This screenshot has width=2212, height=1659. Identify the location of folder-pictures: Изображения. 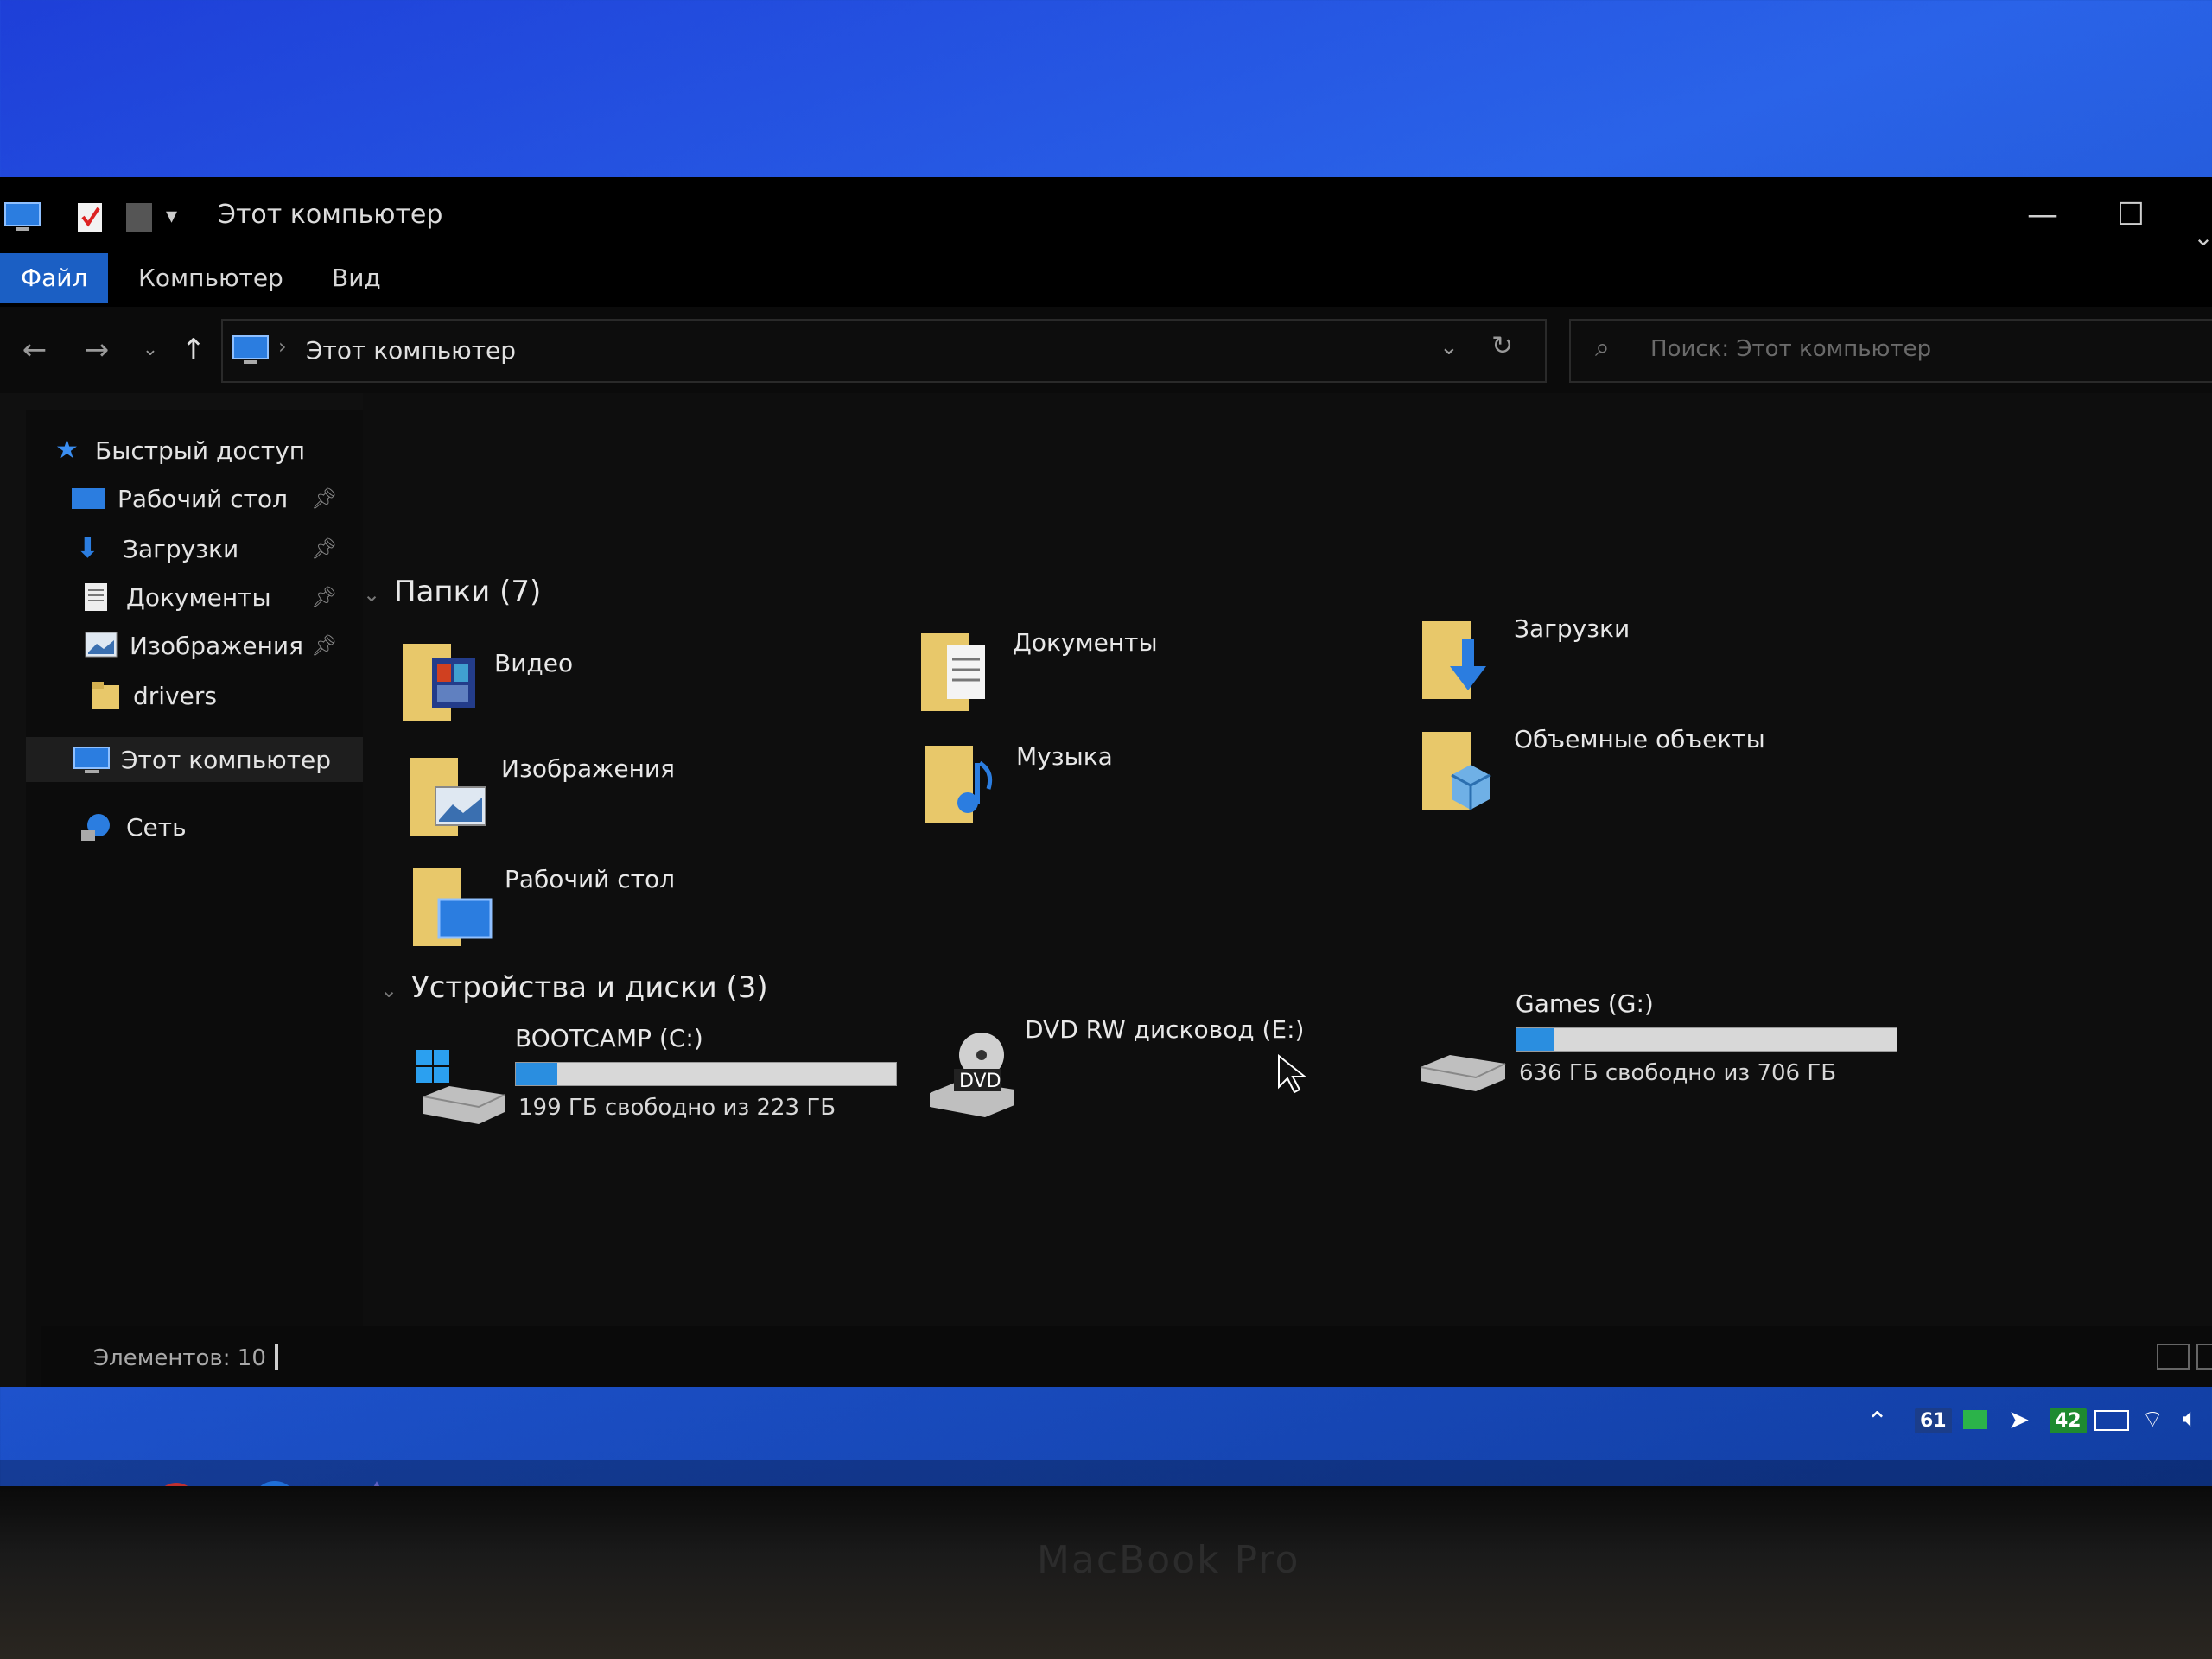
(637, 801).